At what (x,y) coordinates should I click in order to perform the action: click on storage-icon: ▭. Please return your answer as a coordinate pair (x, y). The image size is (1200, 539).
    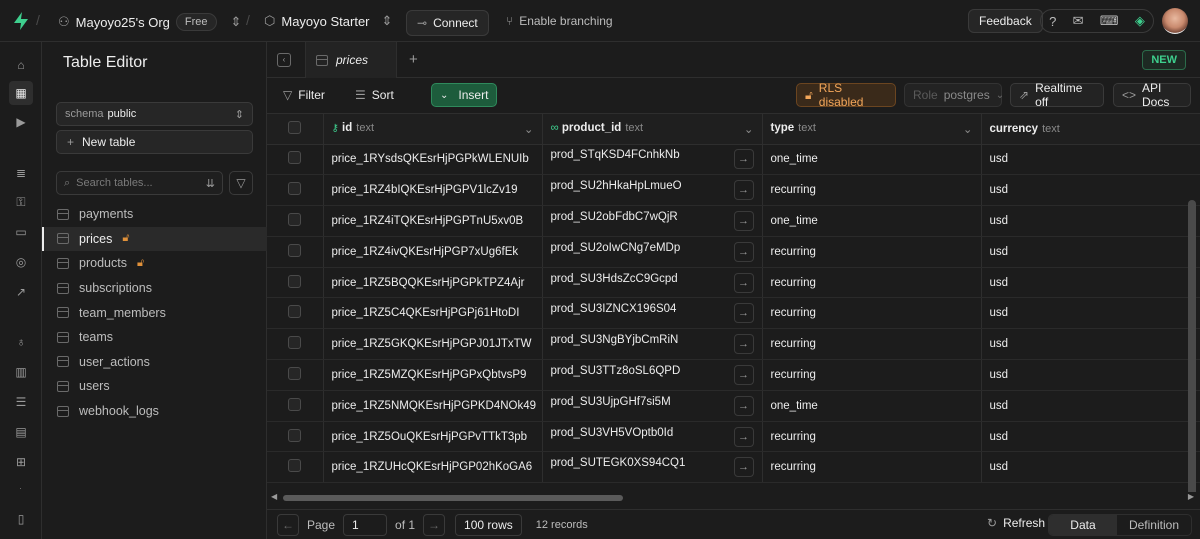
    Looking at the image, I should click on (21, 232).